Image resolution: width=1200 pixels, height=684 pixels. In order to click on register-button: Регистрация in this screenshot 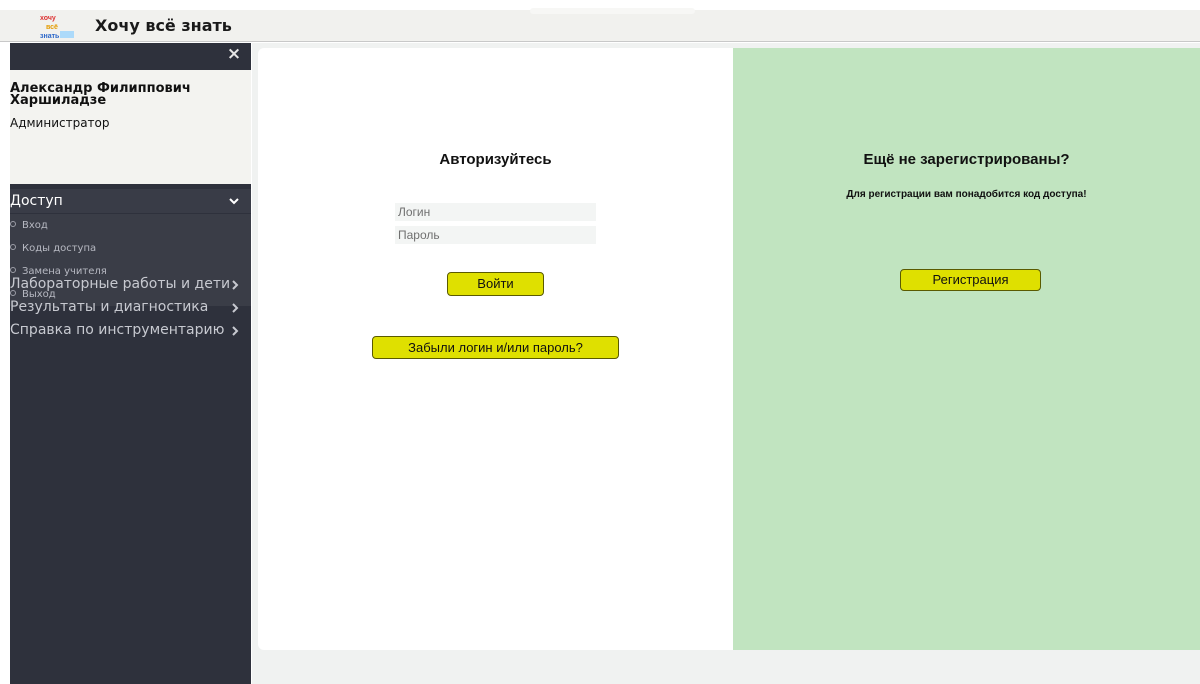, I will do `click(970, 280)`.